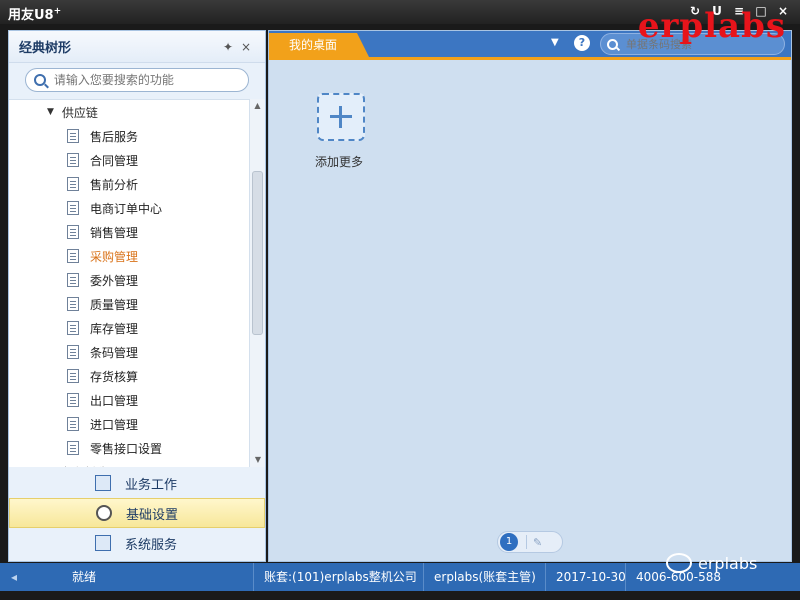  What do you see at coordinates (50, 112) in the screenshot?
I see `caret-down-icon: ▼` at bounding box center [50, 112].